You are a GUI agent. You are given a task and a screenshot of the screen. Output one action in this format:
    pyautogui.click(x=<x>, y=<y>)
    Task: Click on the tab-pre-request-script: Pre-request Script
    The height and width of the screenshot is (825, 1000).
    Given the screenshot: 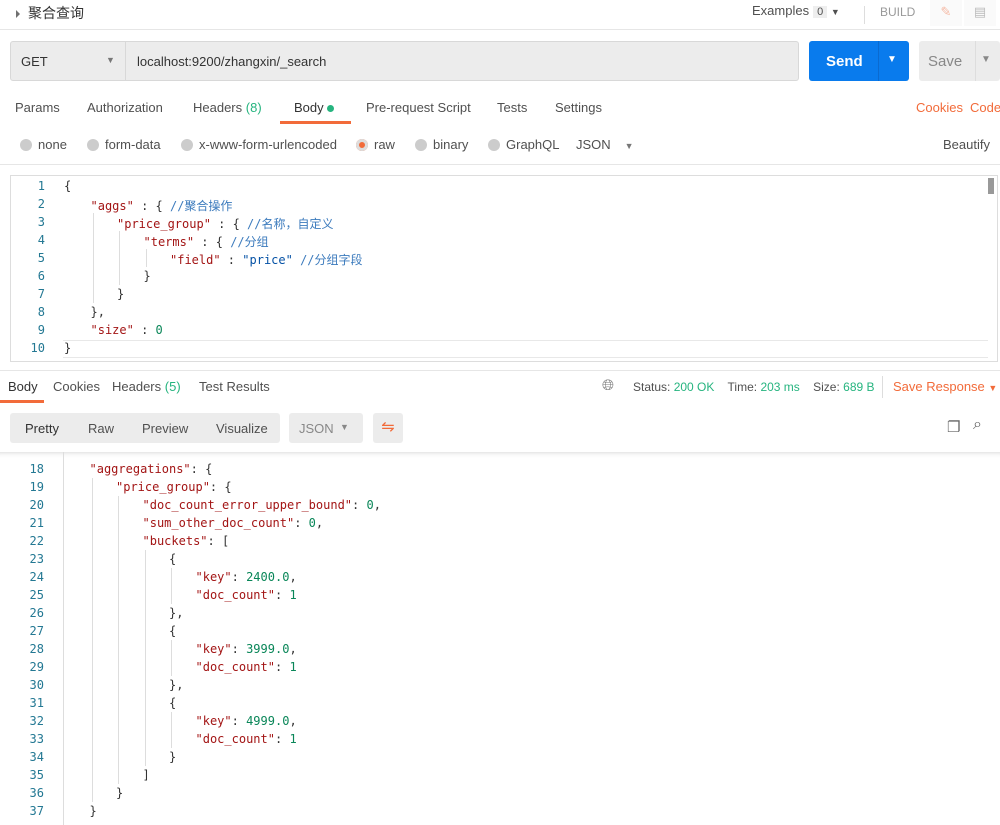 What is the action you would take?
    pyautogui.click(x=418, y=107)
    